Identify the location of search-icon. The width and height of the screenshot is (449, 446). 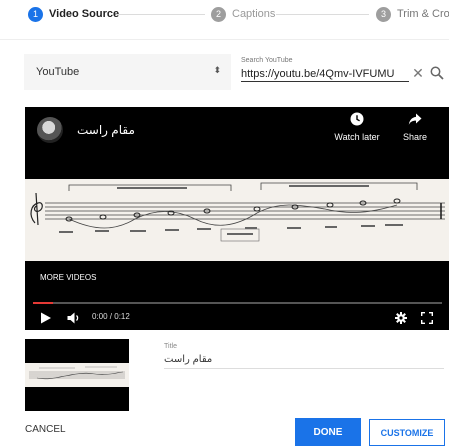
(437, 73).